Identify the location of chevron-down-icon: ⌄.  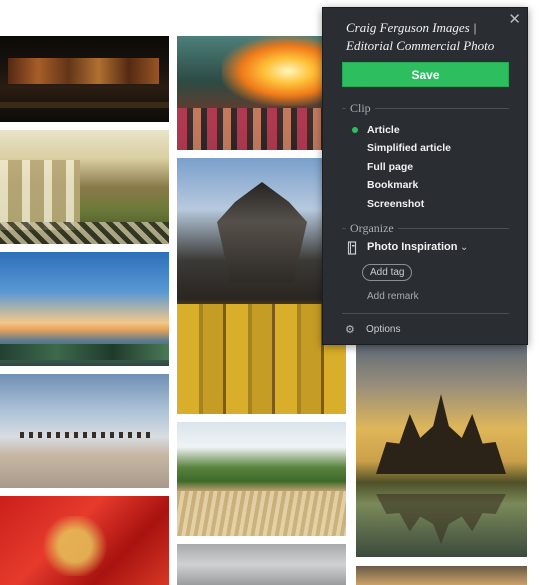
(464, 247).